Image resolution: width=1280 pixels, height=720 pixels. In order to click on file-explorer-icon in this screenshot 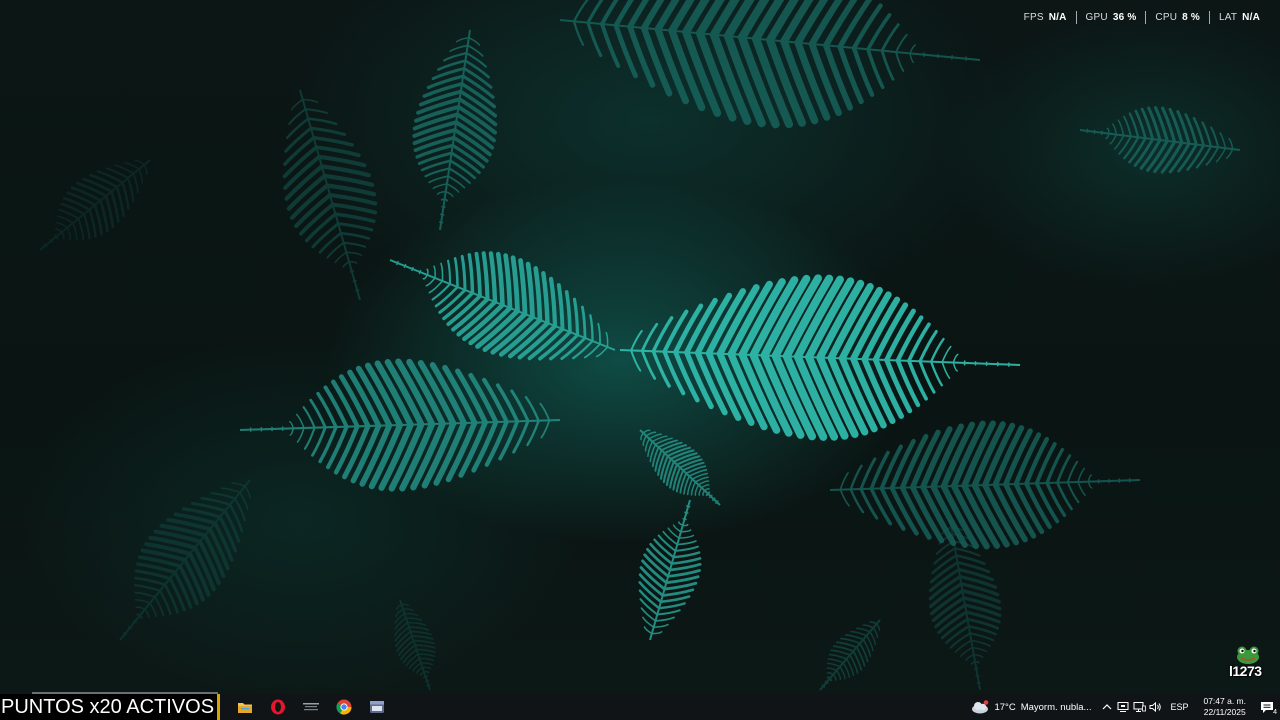, I will do `click(244, 708)`.